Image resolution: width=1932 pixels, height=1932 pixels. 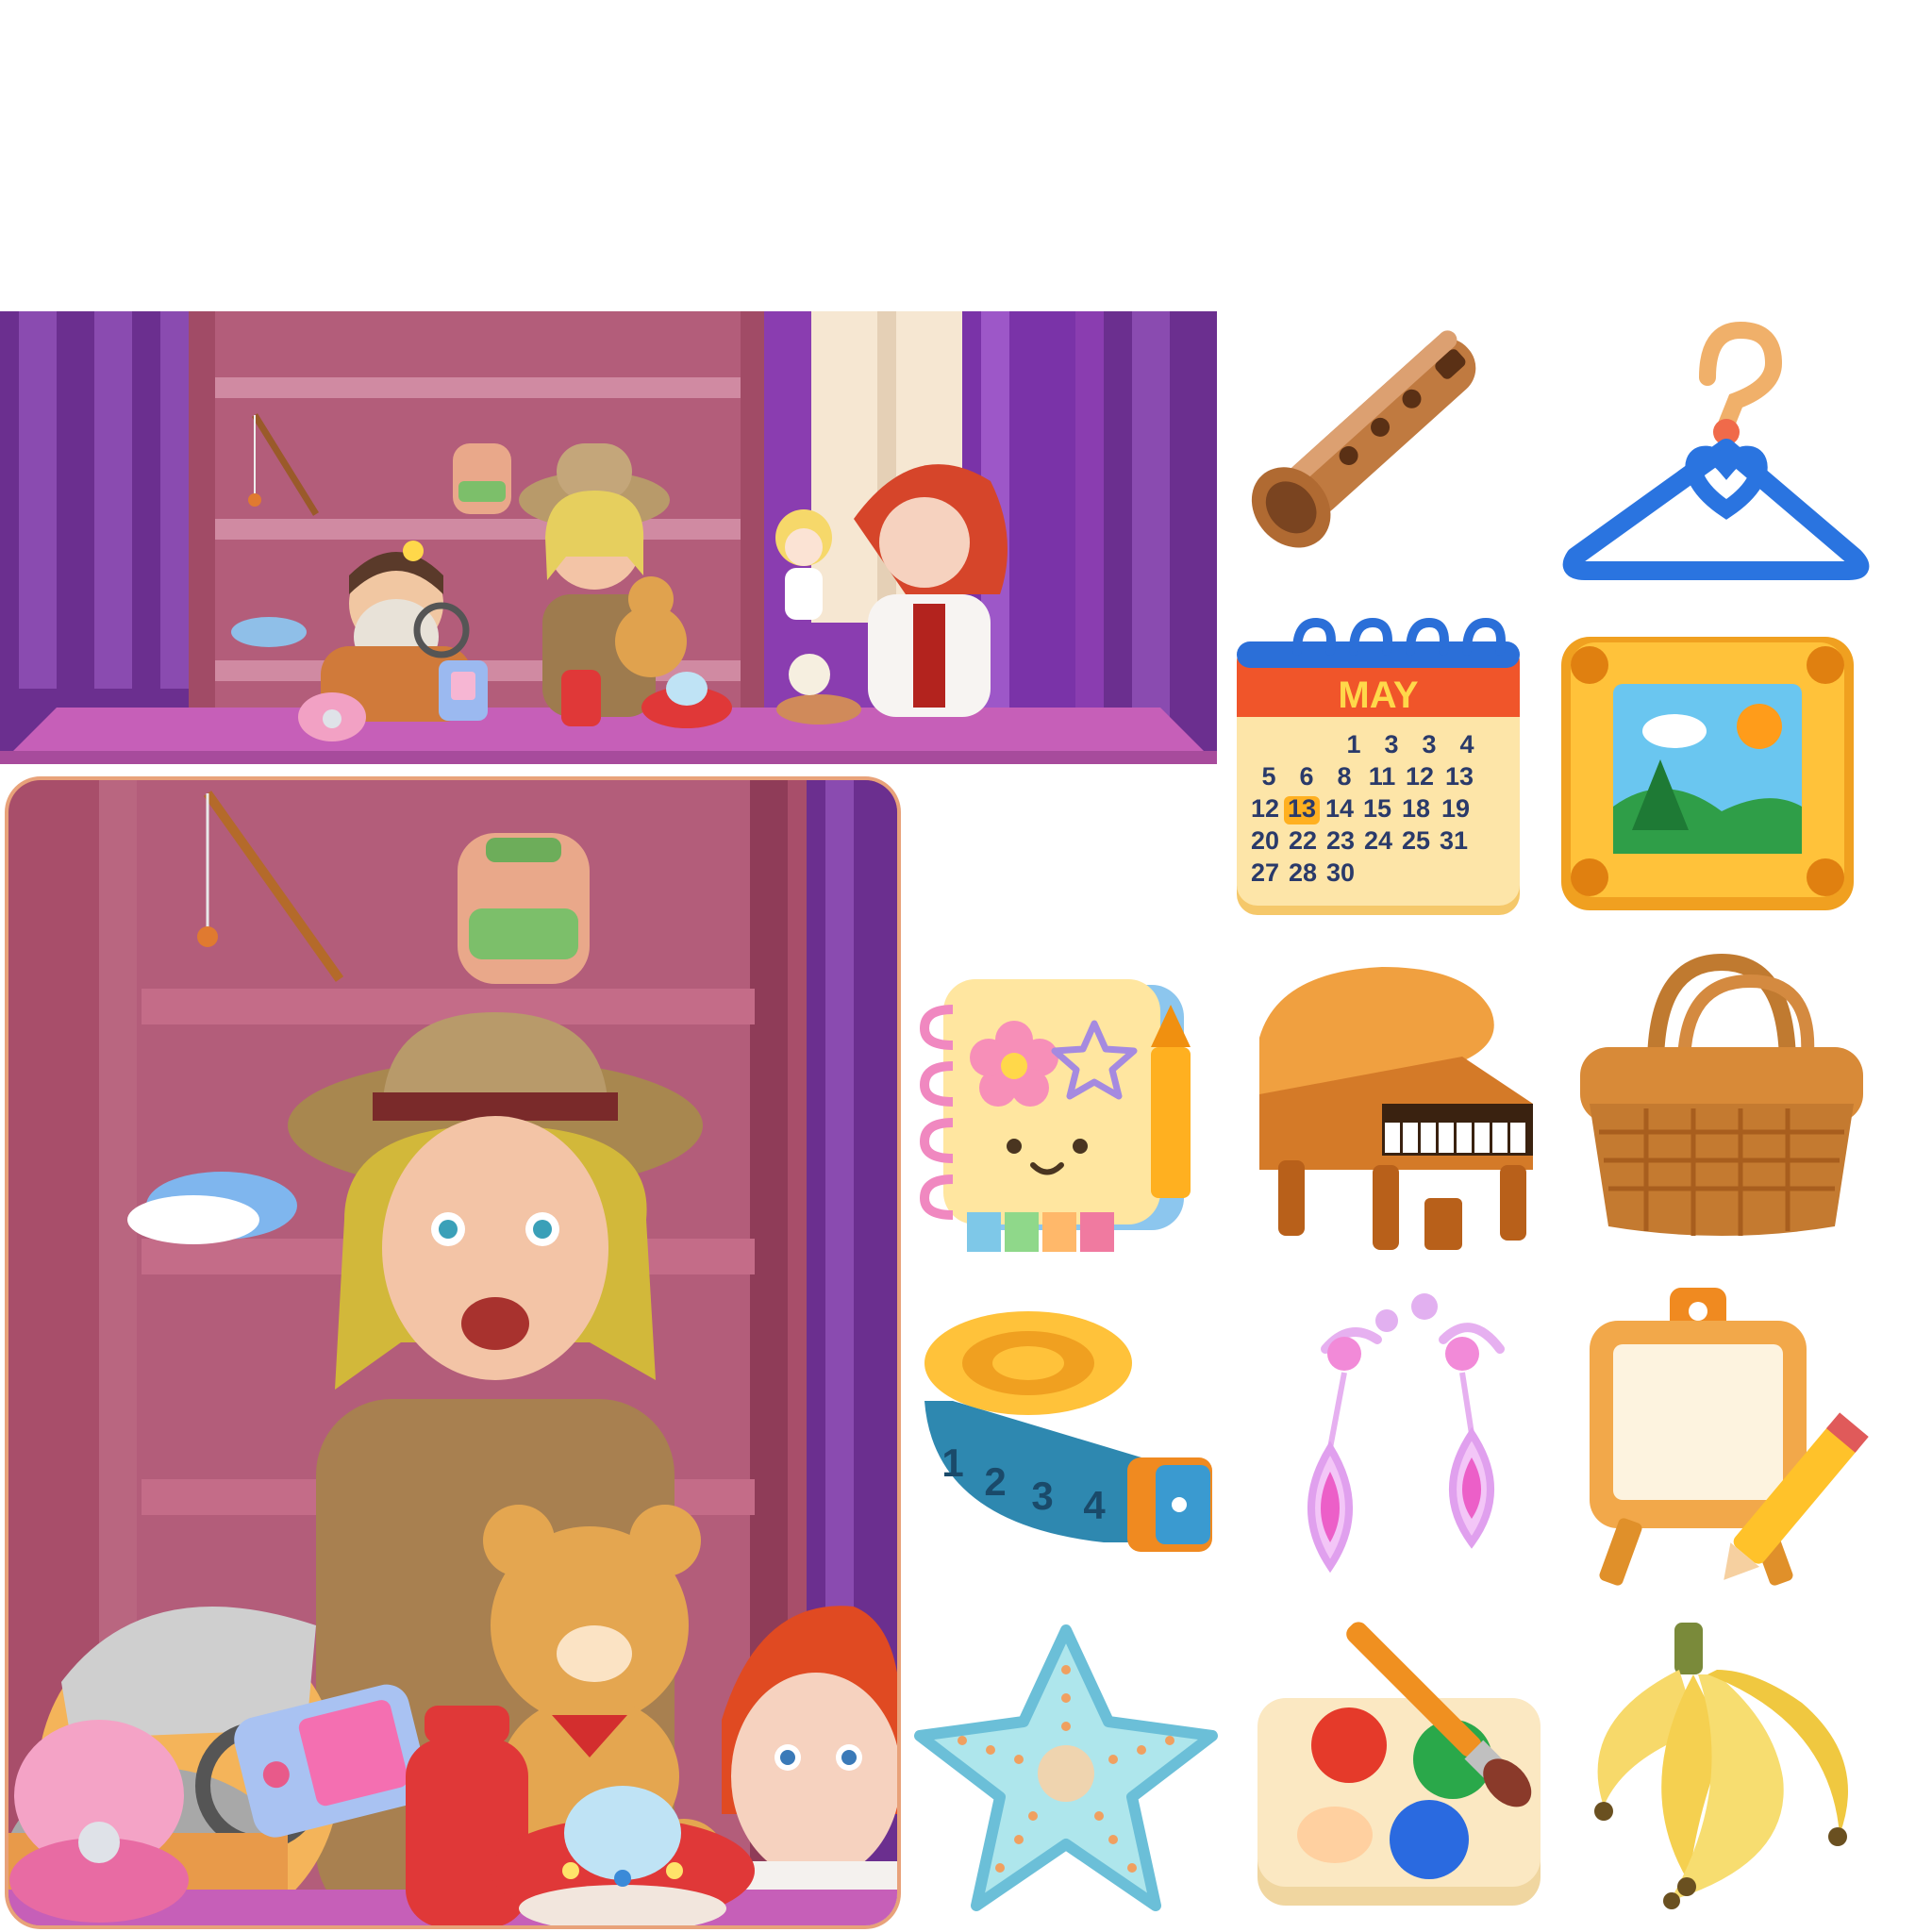 What do you see at coordinates (1736, 1769) in the screenshot?
I see `bananas-icon` at bounding box center [1736, 1769].